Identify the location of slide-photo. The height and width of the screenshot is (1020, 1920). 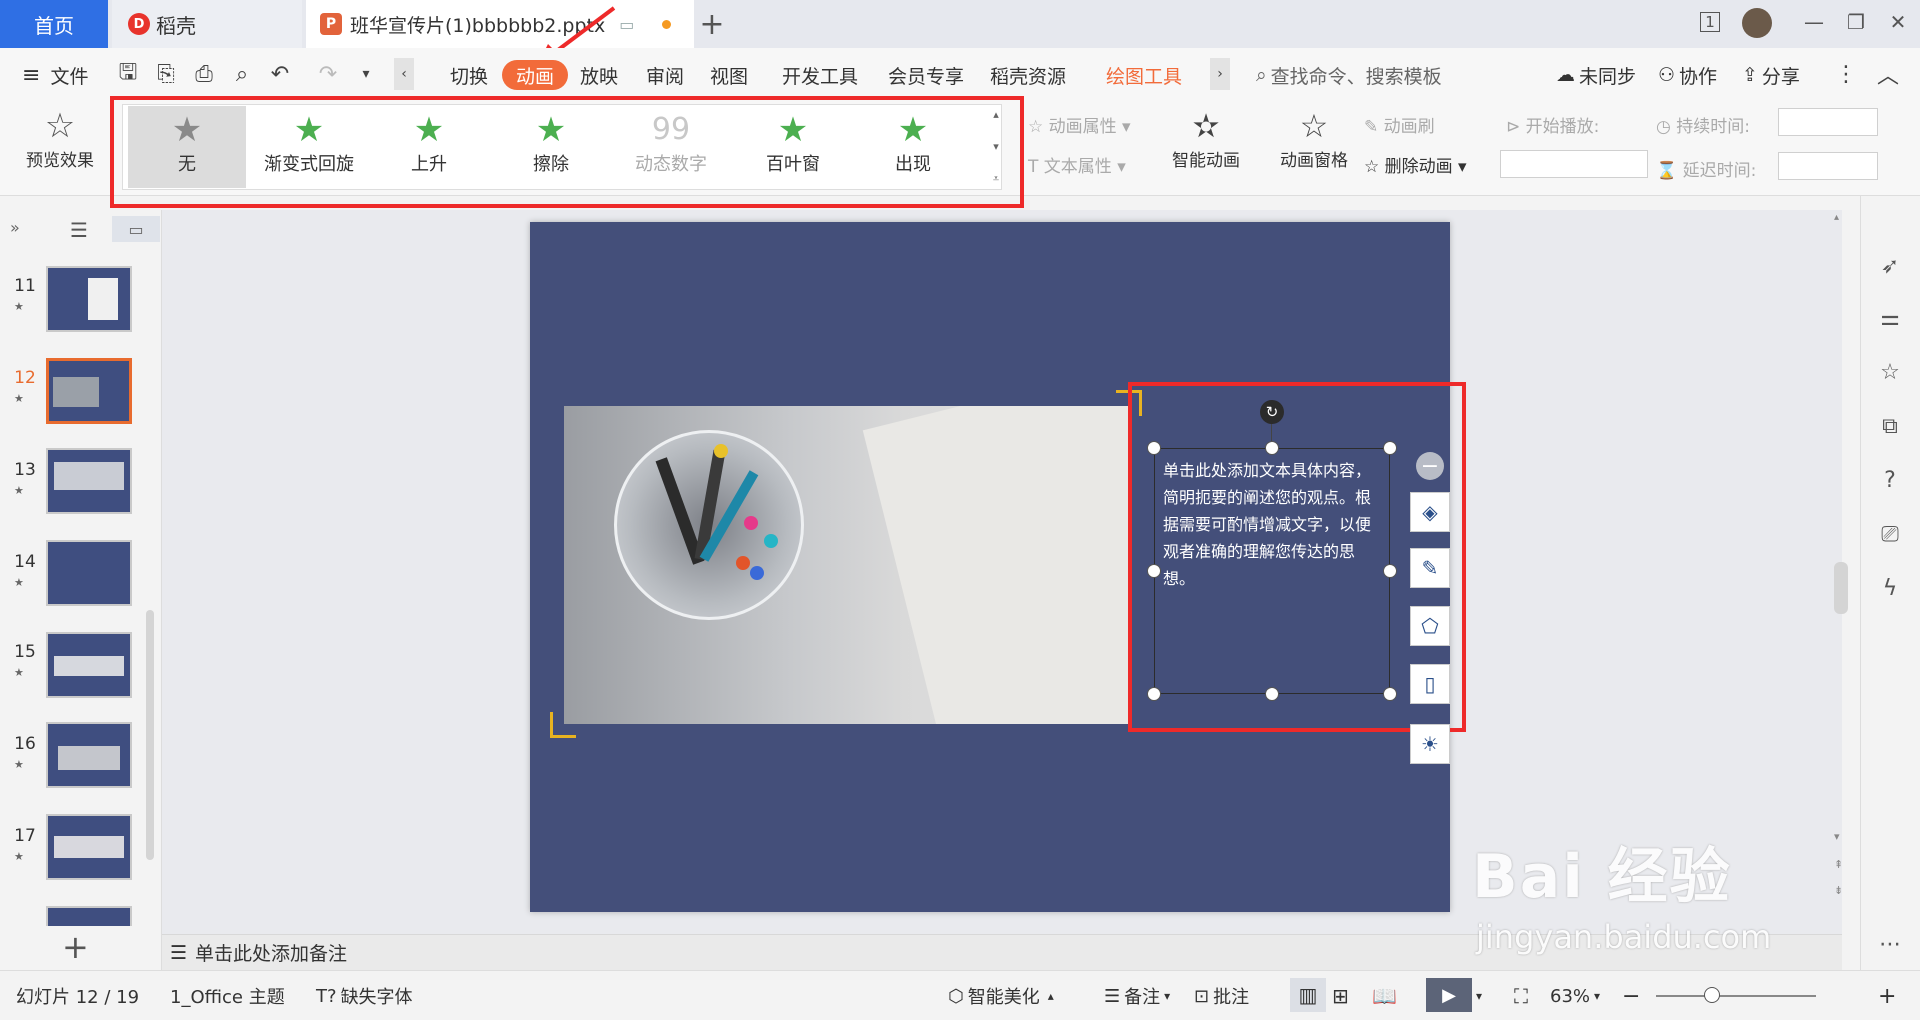
(847, 565).